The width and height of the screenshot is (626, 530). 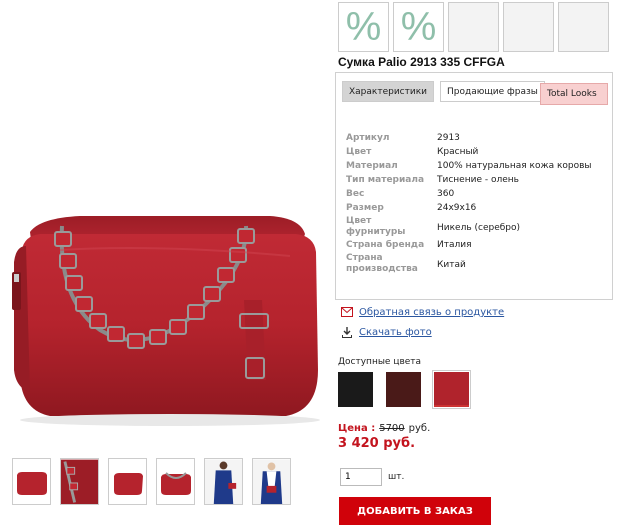 What do you see at coordinates (458, 152) in the screenshot?
I see `spec-value: Красный` at bounding box center [458, 152].